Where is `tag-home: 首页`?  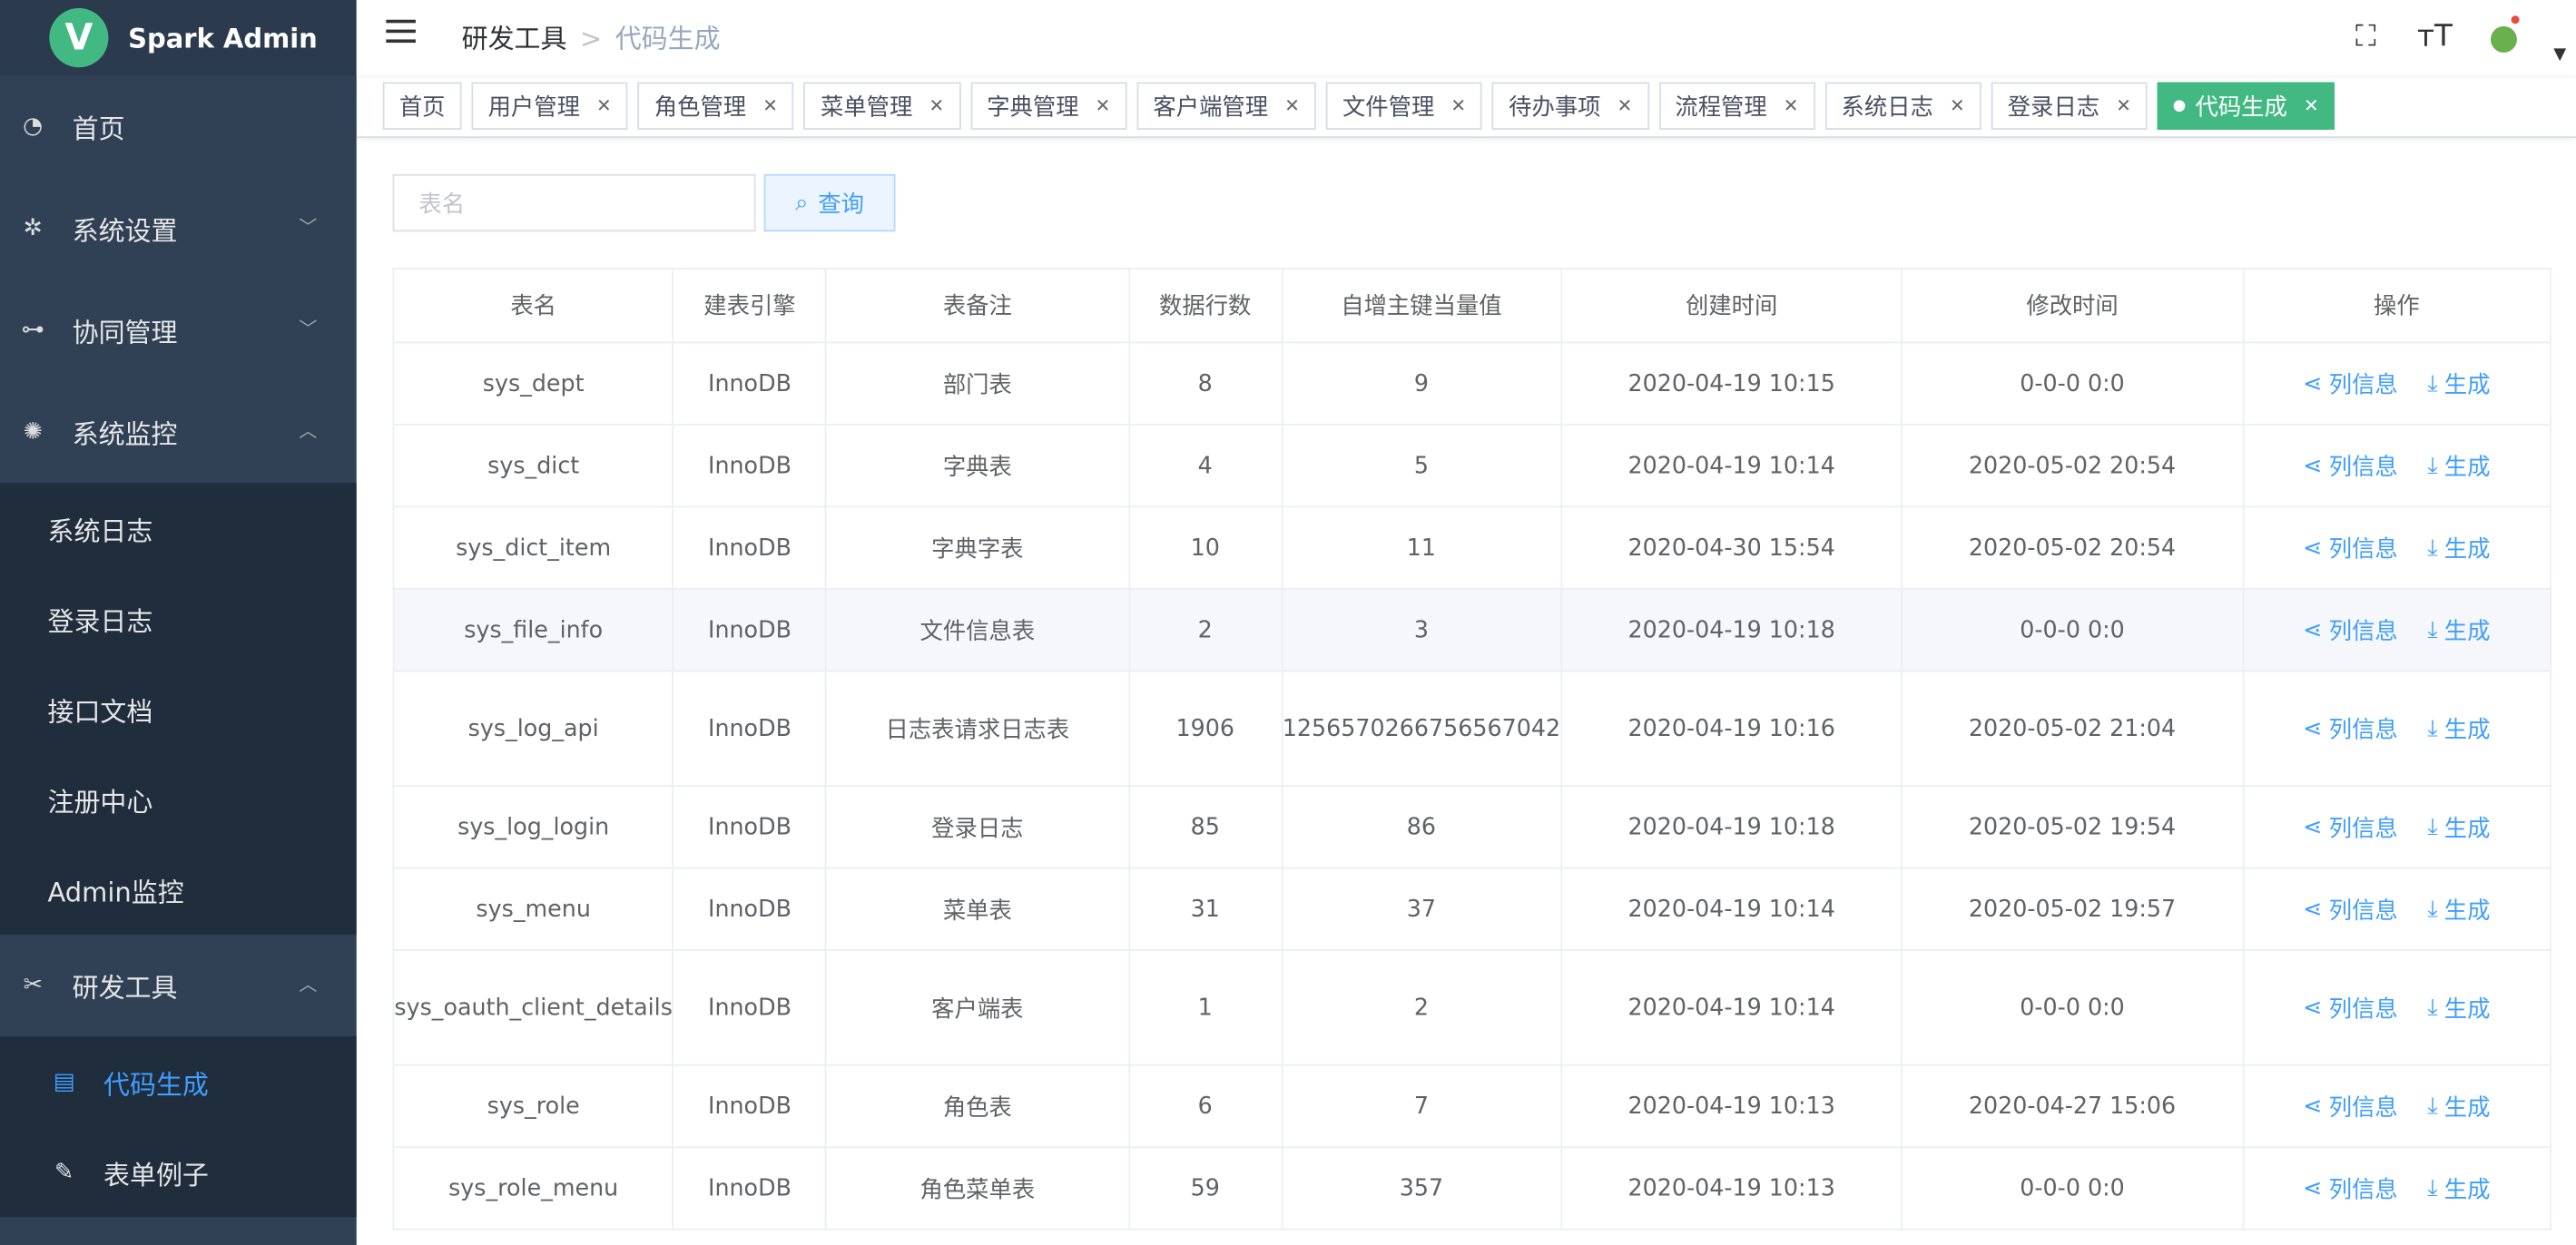
tag-home: 首页 is located at coordinates (422, 106).